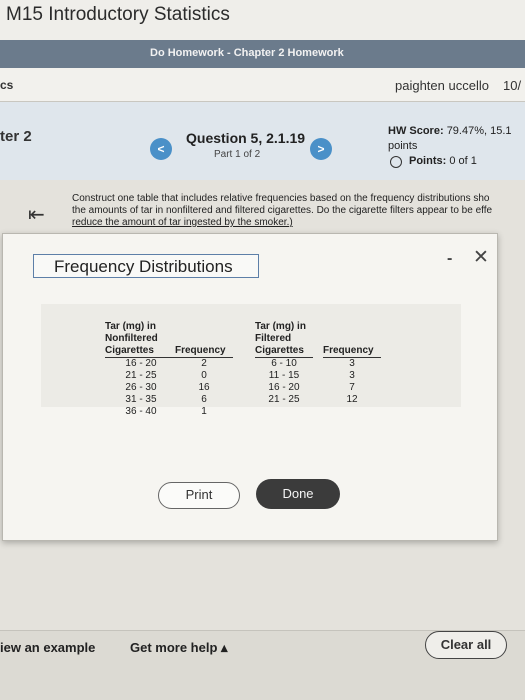 This screenshot has height=700, width=525. What do you see at coordinates (36, 214) in the screenshot?
I see `collapse-panel-icon: ⇤` at bounding box center [36, 214].